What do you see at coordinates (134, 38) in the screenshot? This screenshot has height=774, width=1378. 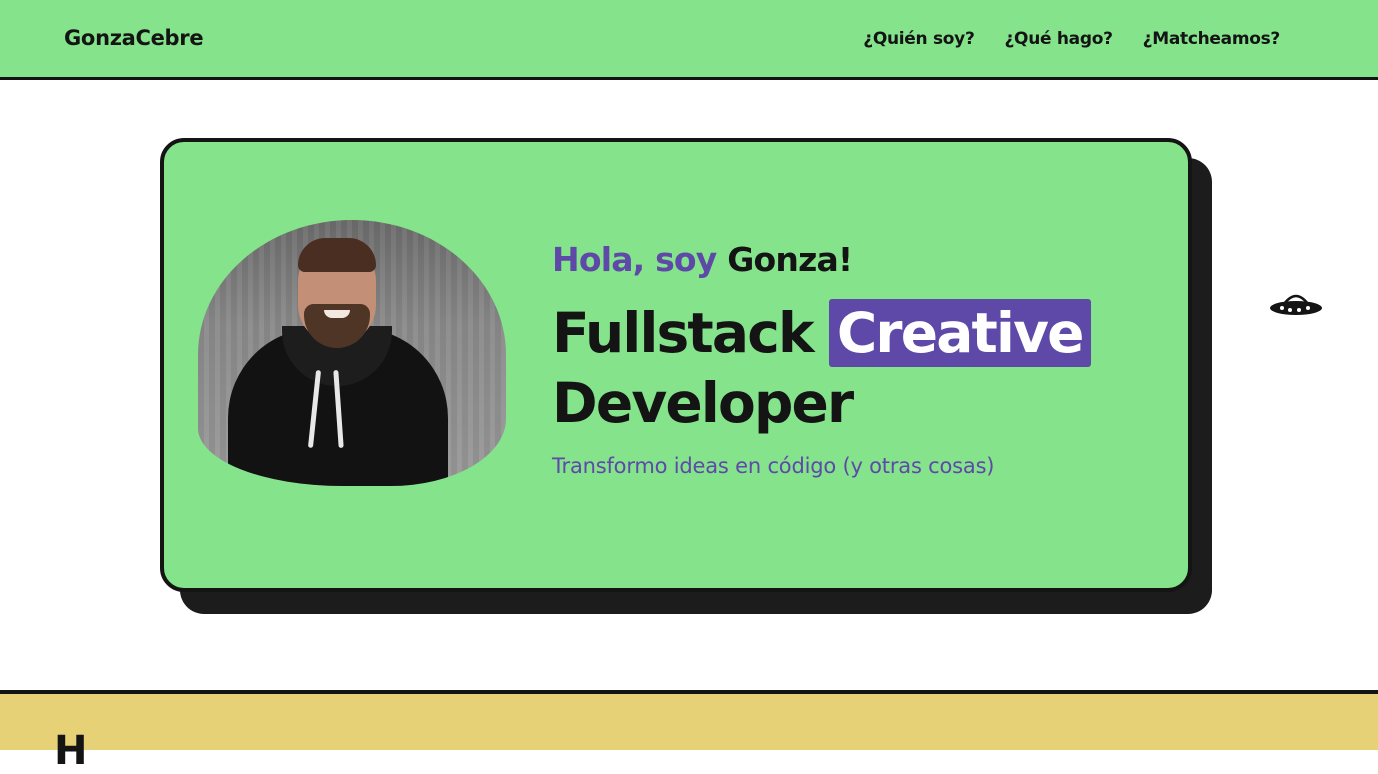 I see `brand-logo: GonzaCebre` at bounding box center [134, 38].